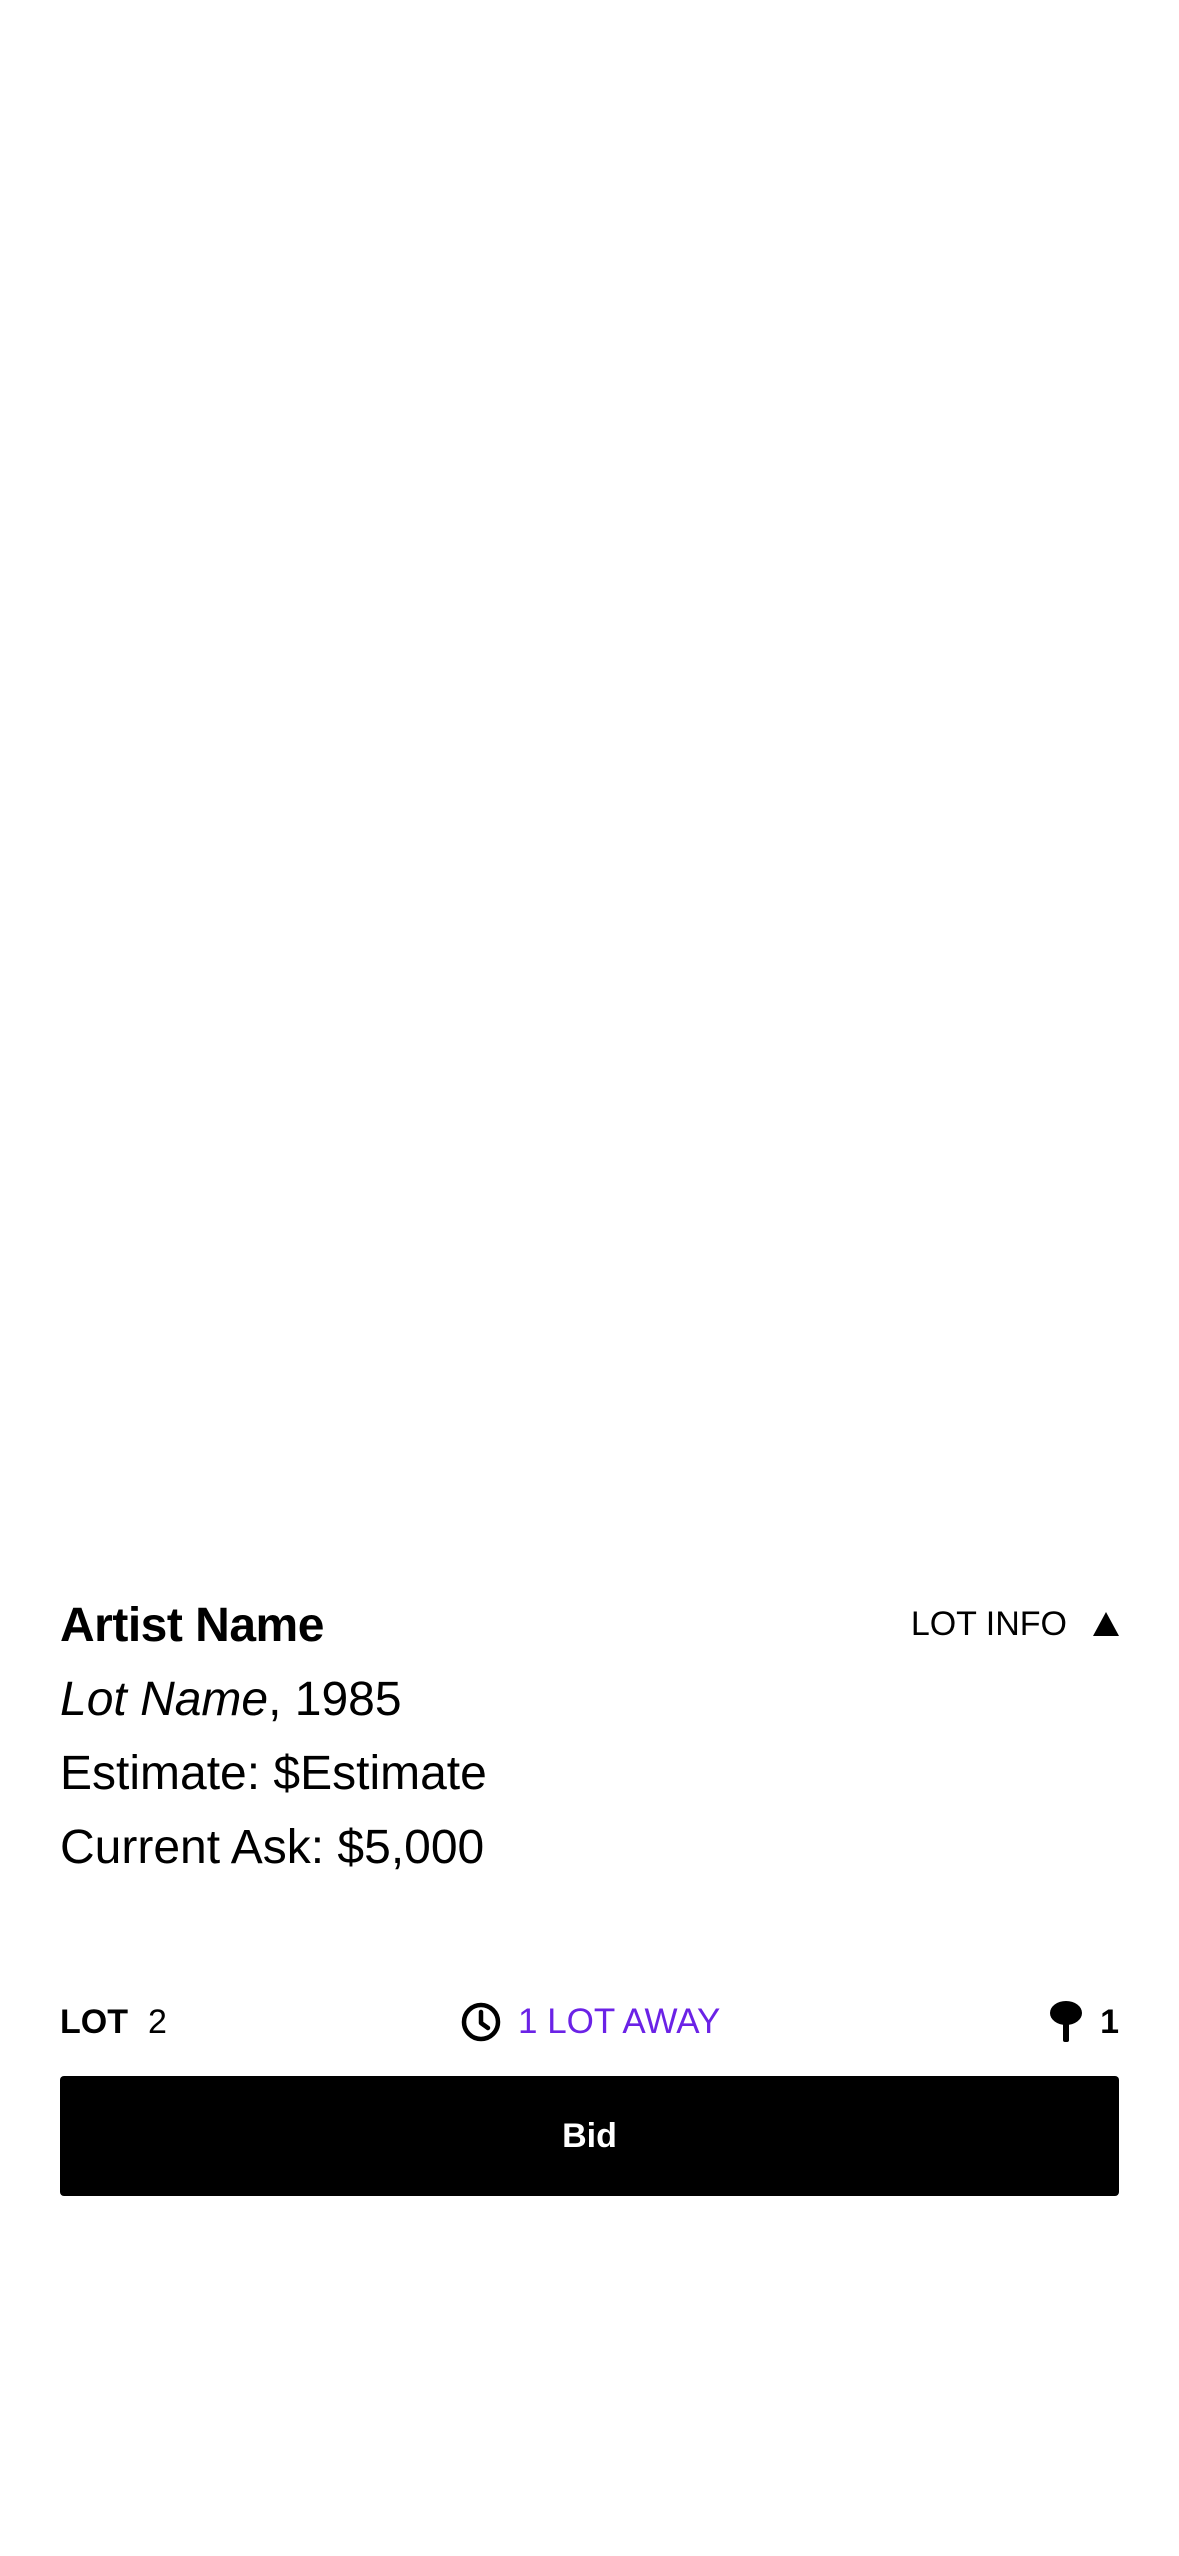 The image size is (1179, 2556). I want to click on artist-name: Artist Name, so click(192, 1625).